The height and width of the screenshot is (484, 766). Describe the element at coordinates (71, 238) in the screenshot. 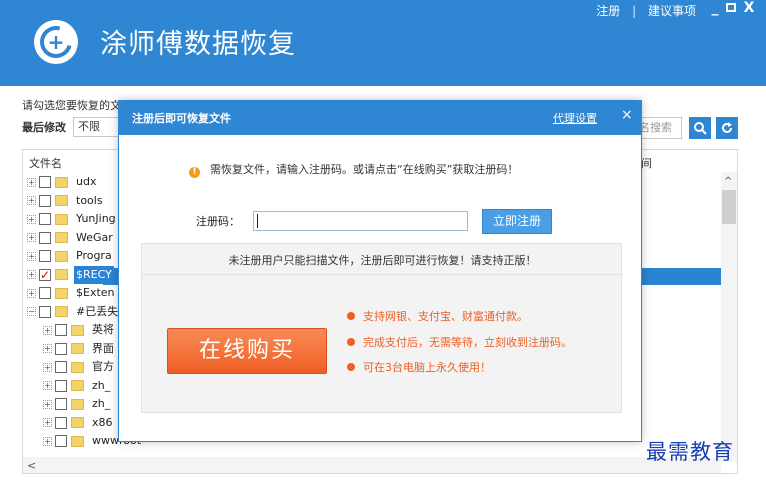

I see `tree-row: + WeGar` at that location.